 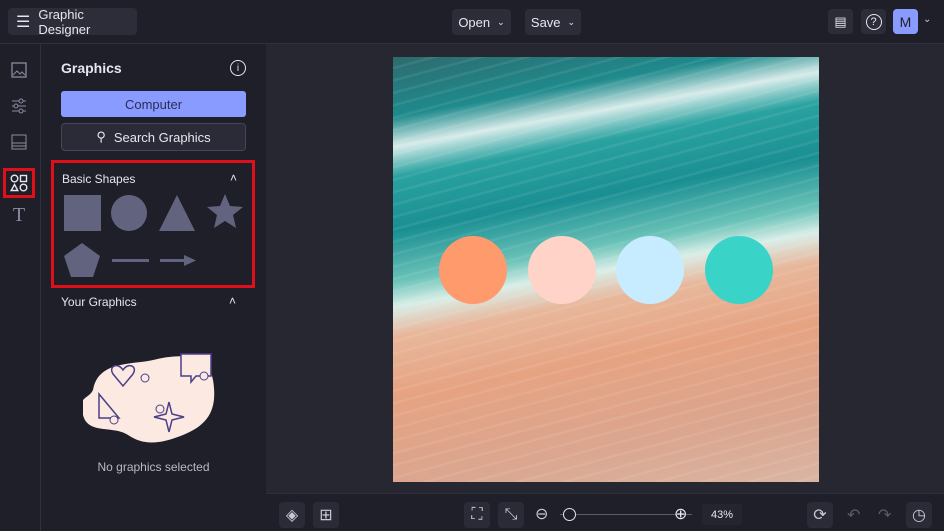 What do you see at coordinates (153, 104) in the screenshot?
I see `computer-button: Computer` at bounding box center [153, 104].